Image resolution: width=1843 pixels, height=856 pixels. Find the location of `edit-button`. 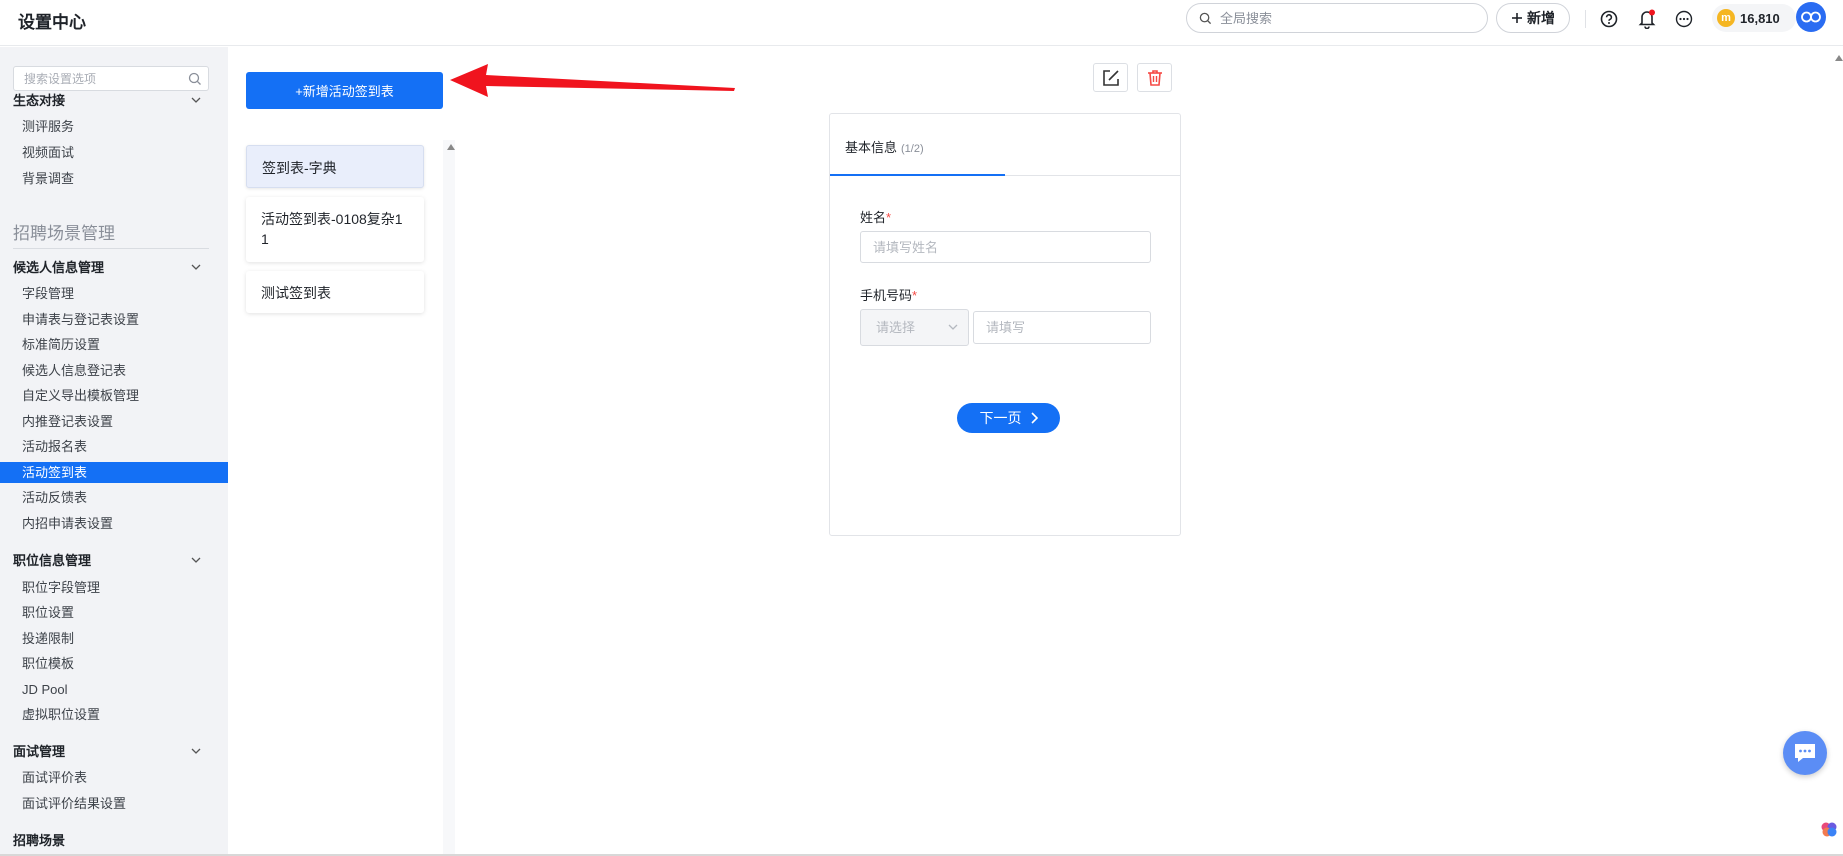

edit-button is located at coordinates (1110, 77).